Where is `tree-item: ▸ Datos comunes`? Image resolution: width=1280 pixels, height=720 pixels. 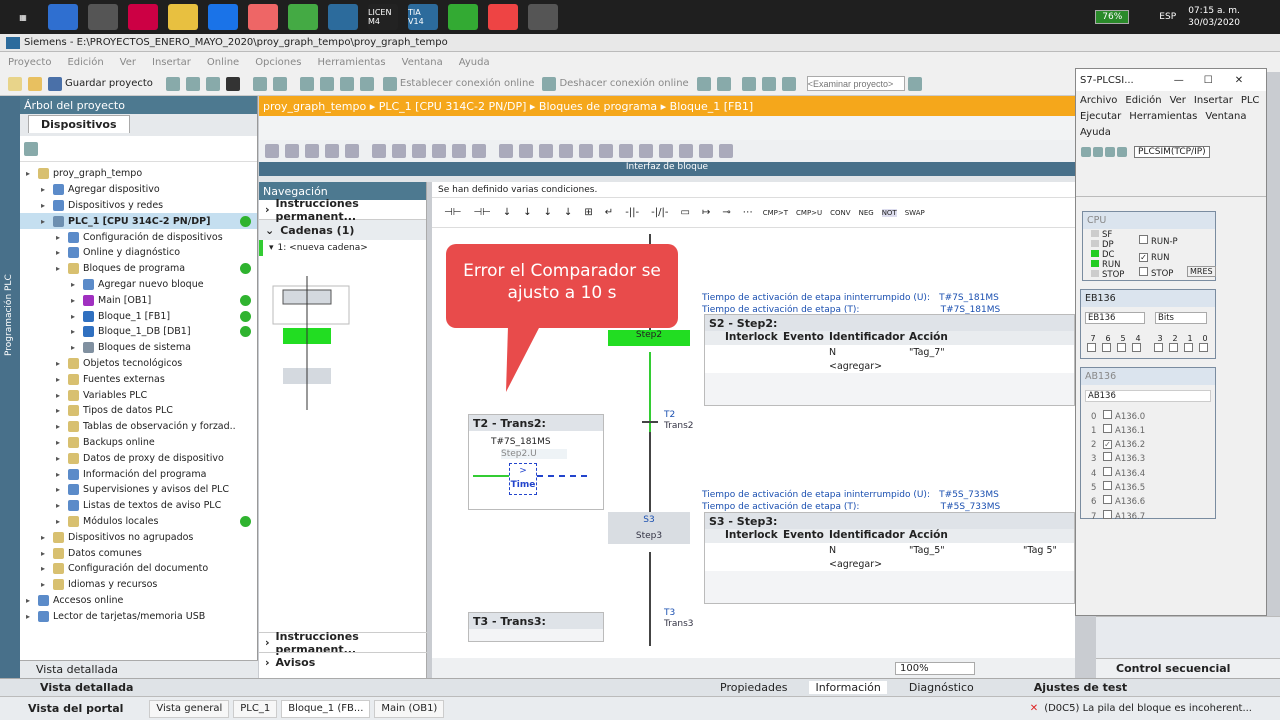 tree-item: ▸ Datos comunes is located at coordinates (138, 553).